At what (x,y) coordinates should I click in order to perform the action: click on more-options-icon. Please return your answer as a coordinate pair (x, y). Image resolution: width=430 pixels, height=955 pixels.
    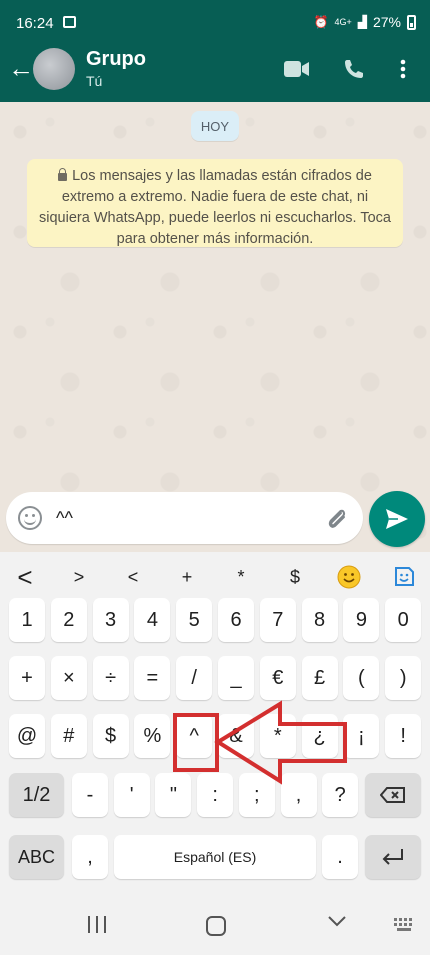
    Looking at the image, I should click on (403, 69).